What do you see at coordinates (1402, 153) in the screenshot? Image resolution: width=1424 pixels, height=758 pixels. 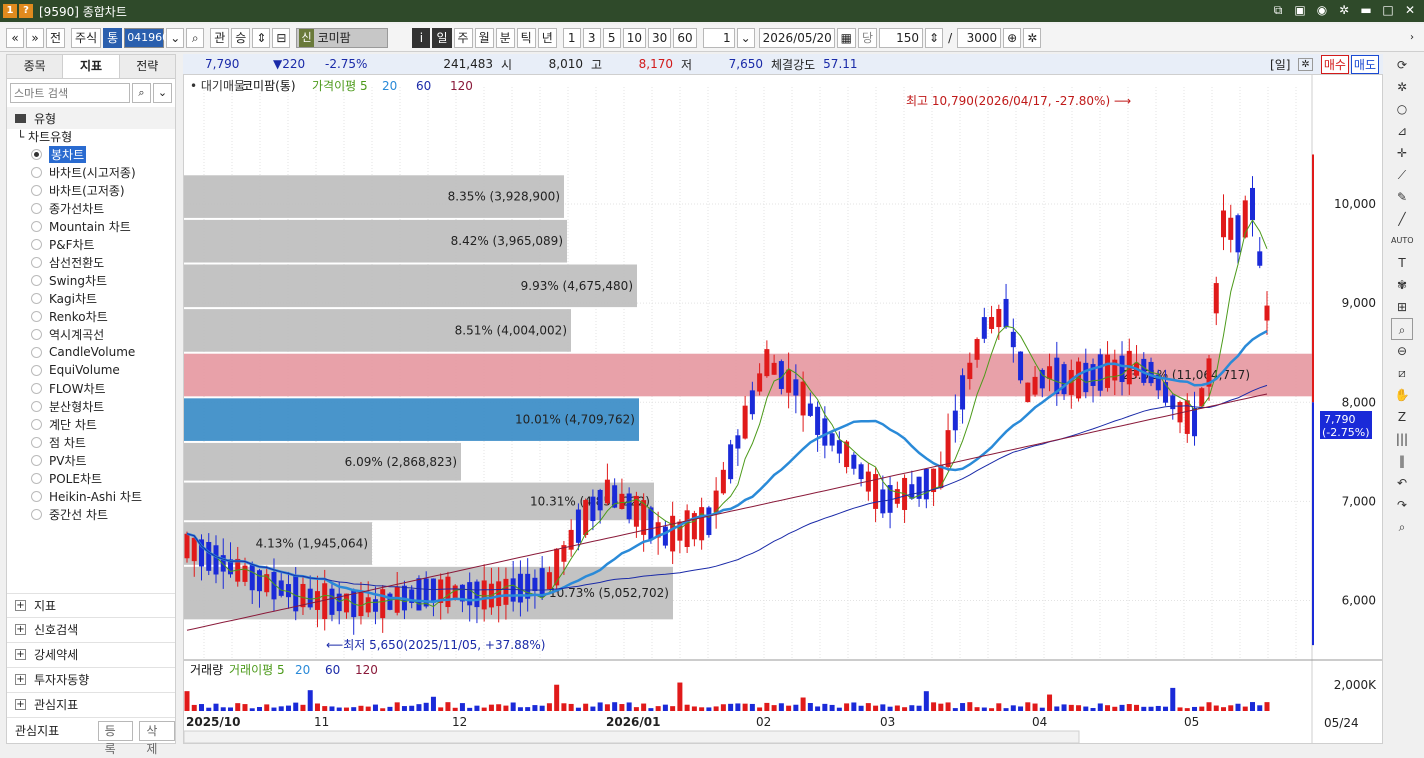 I see `crosshair-icon: ✛` at bounding box center [1402, 153].